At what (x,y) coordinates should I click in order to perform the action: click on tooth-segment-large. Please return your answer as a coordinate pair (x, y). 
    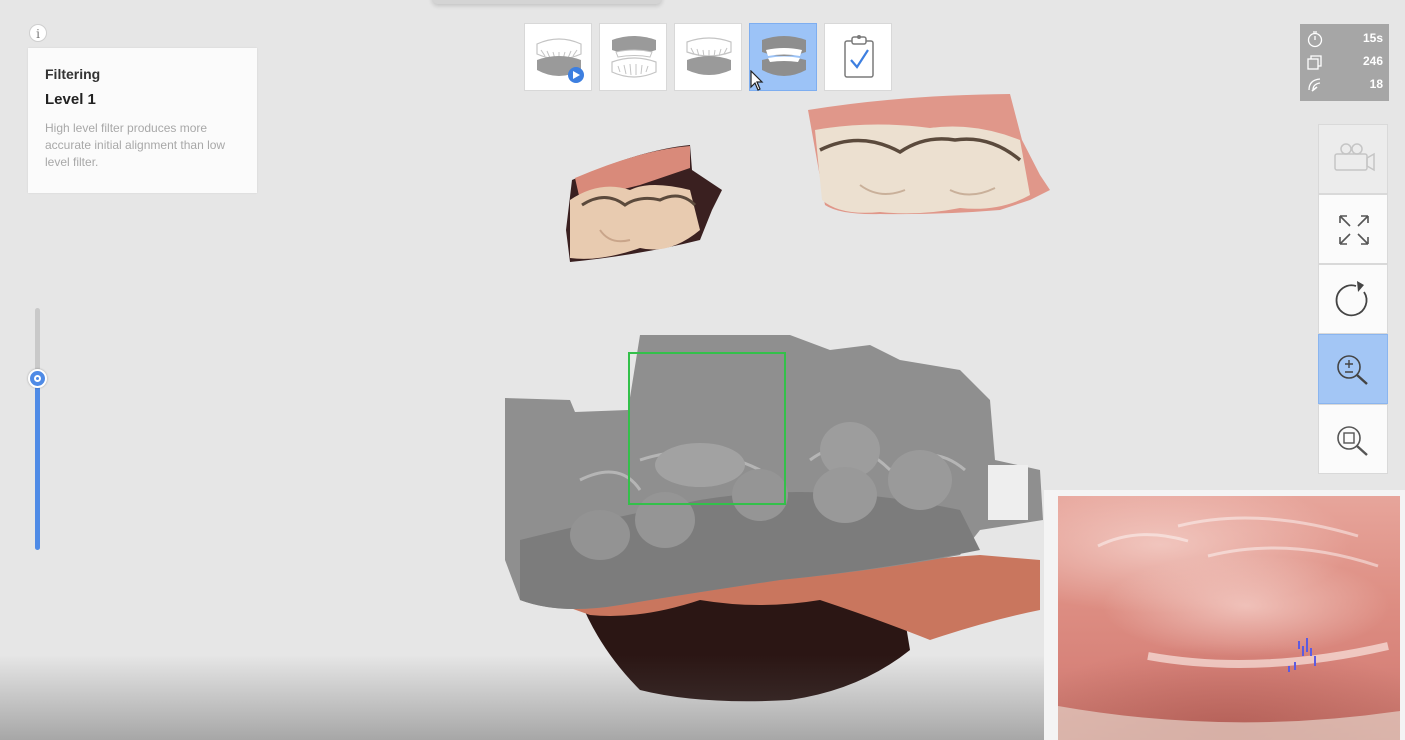
    Looking at the image, I should click on (929, 154).